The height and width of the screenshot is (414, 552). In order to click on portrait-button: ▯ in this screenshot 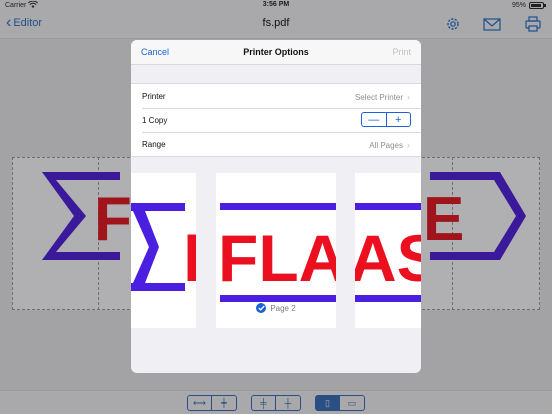, I will do `click(328, 403)`.